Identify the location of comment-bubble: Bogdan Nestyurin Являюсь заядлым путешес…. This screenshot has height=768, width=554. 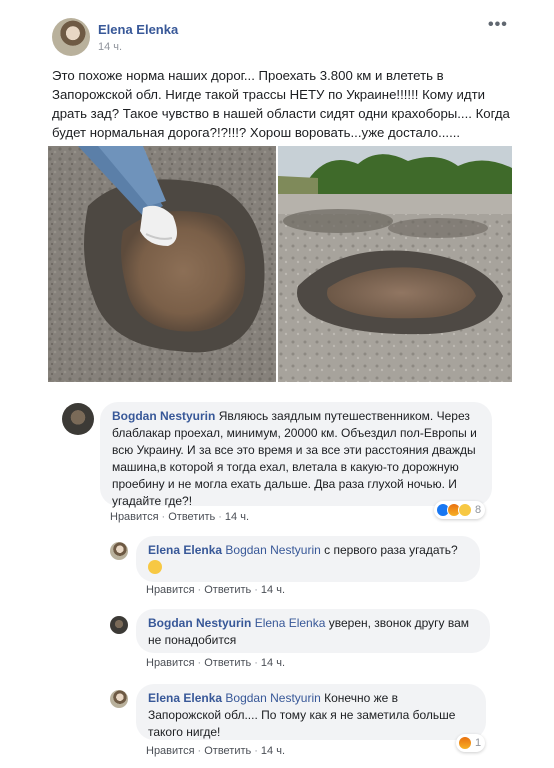
(296, 455).